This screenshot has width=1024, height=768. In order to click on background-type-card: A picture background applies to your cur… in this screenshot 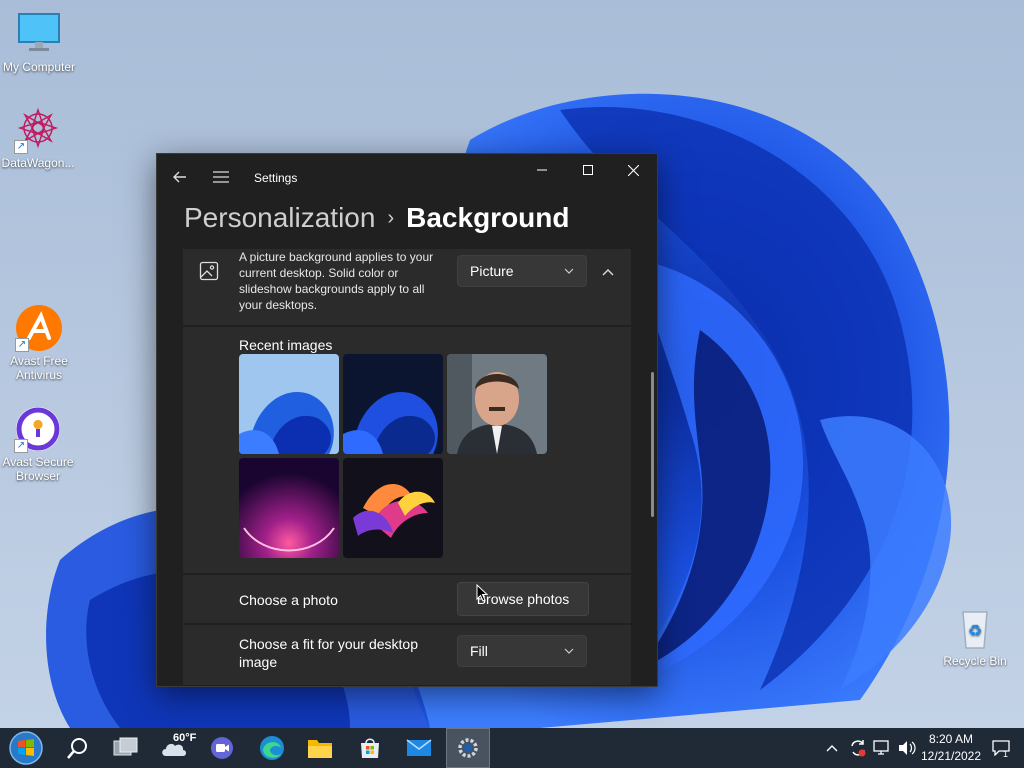, I will do `click(407, 287)`.